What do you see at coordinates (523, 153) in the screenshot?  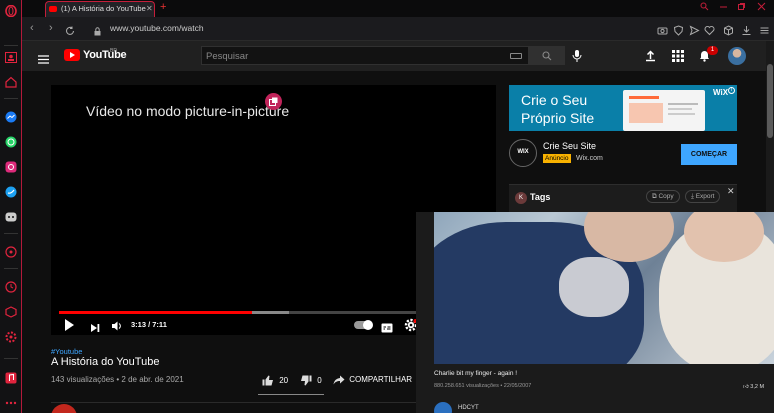 I see `advertiser-logo: WIX` at bounding box center [523, 153].